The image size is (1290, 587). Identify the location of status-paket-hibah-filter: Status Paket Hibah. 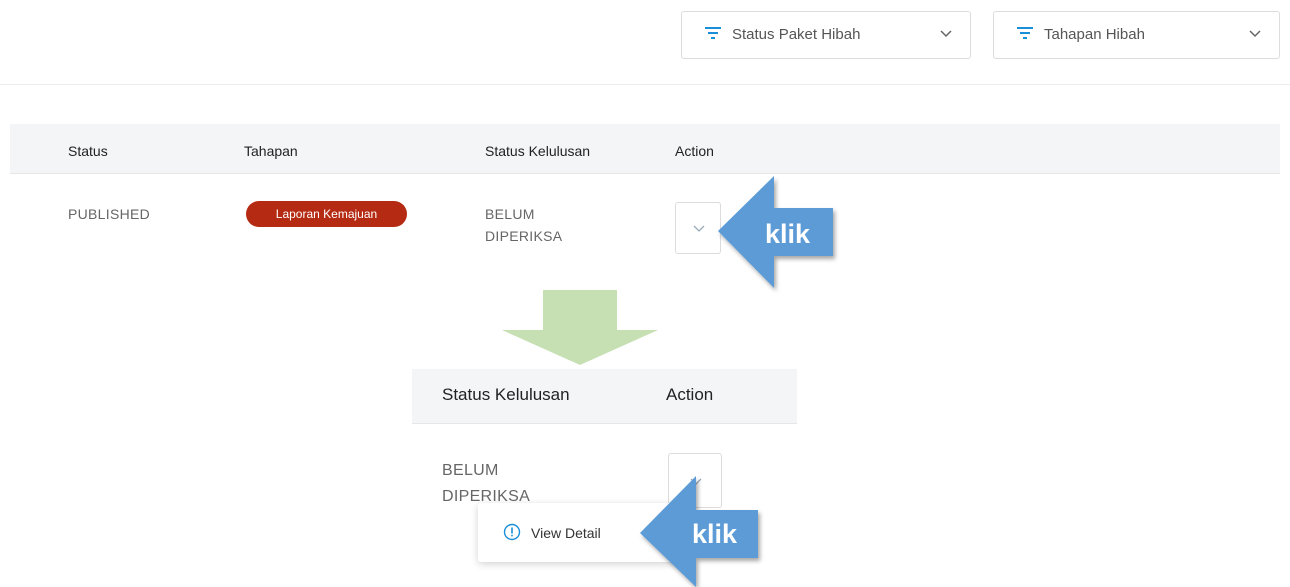
(826, 35).